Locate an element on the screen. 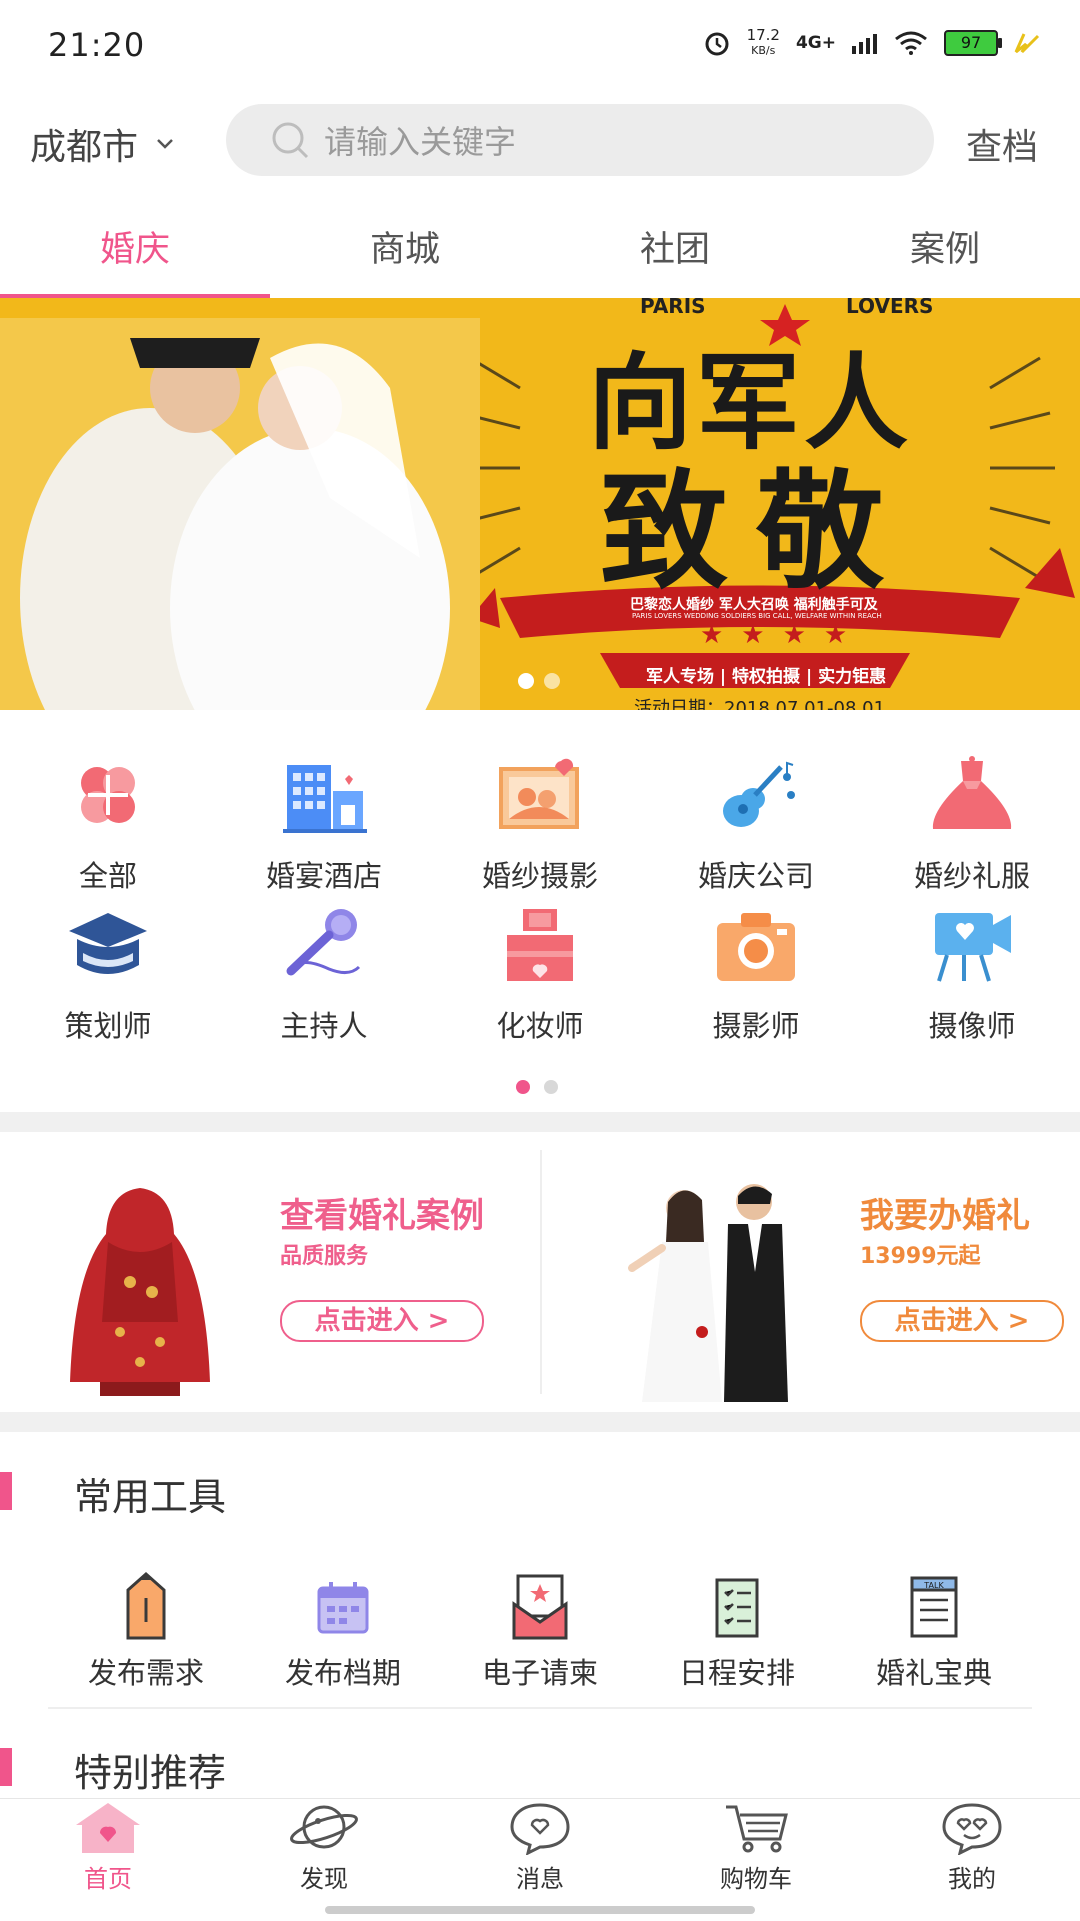 This screenshot has width=1080, height=1921. status-bar: 21:20 17.2 KB/s 4G+ 97 is located at coordinates (540, 47).